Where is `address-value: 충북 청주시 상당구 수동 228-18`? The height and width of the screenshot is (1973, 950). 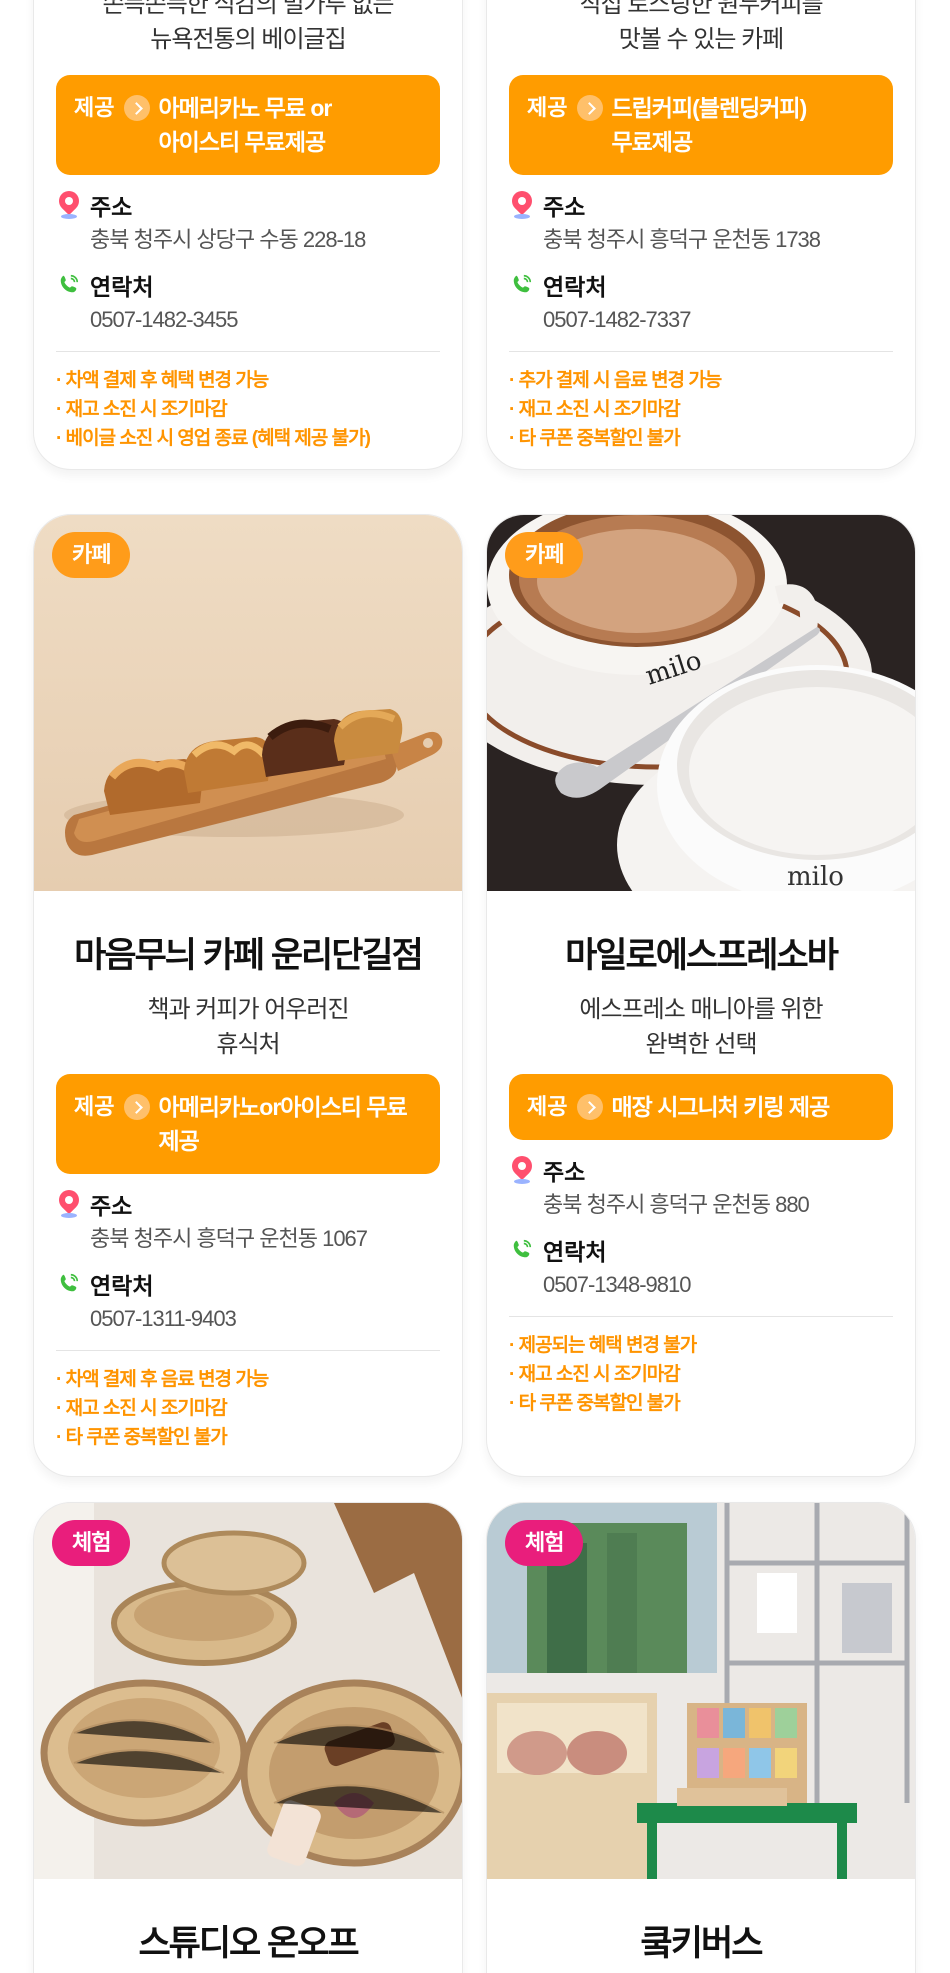
address-value: 충북 청주시 상당구 수동 228-18 is located at coordinates (228, 239).